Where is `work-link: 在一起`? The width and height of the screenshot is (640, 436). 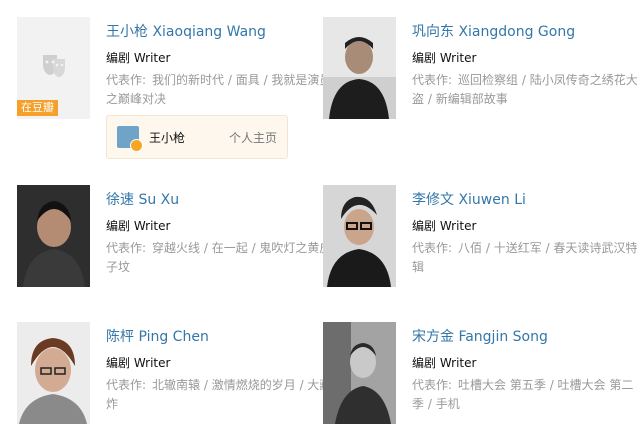 work-link: 在一起 is located at coordinates (230, 248).